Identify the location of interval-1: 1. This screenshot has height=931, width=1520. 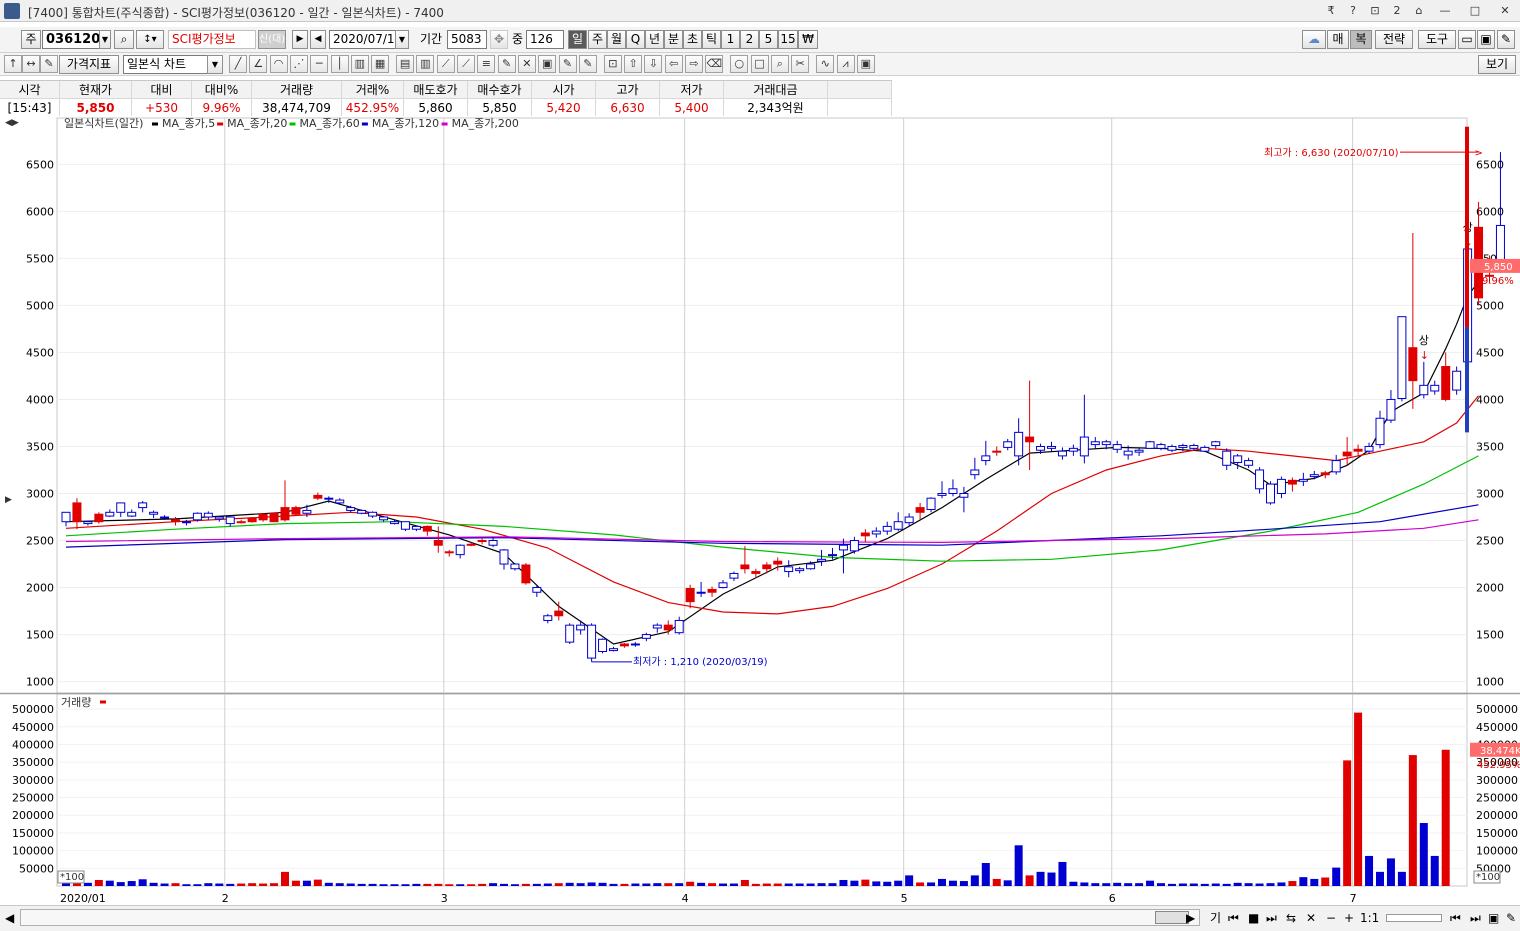
(730, 39).